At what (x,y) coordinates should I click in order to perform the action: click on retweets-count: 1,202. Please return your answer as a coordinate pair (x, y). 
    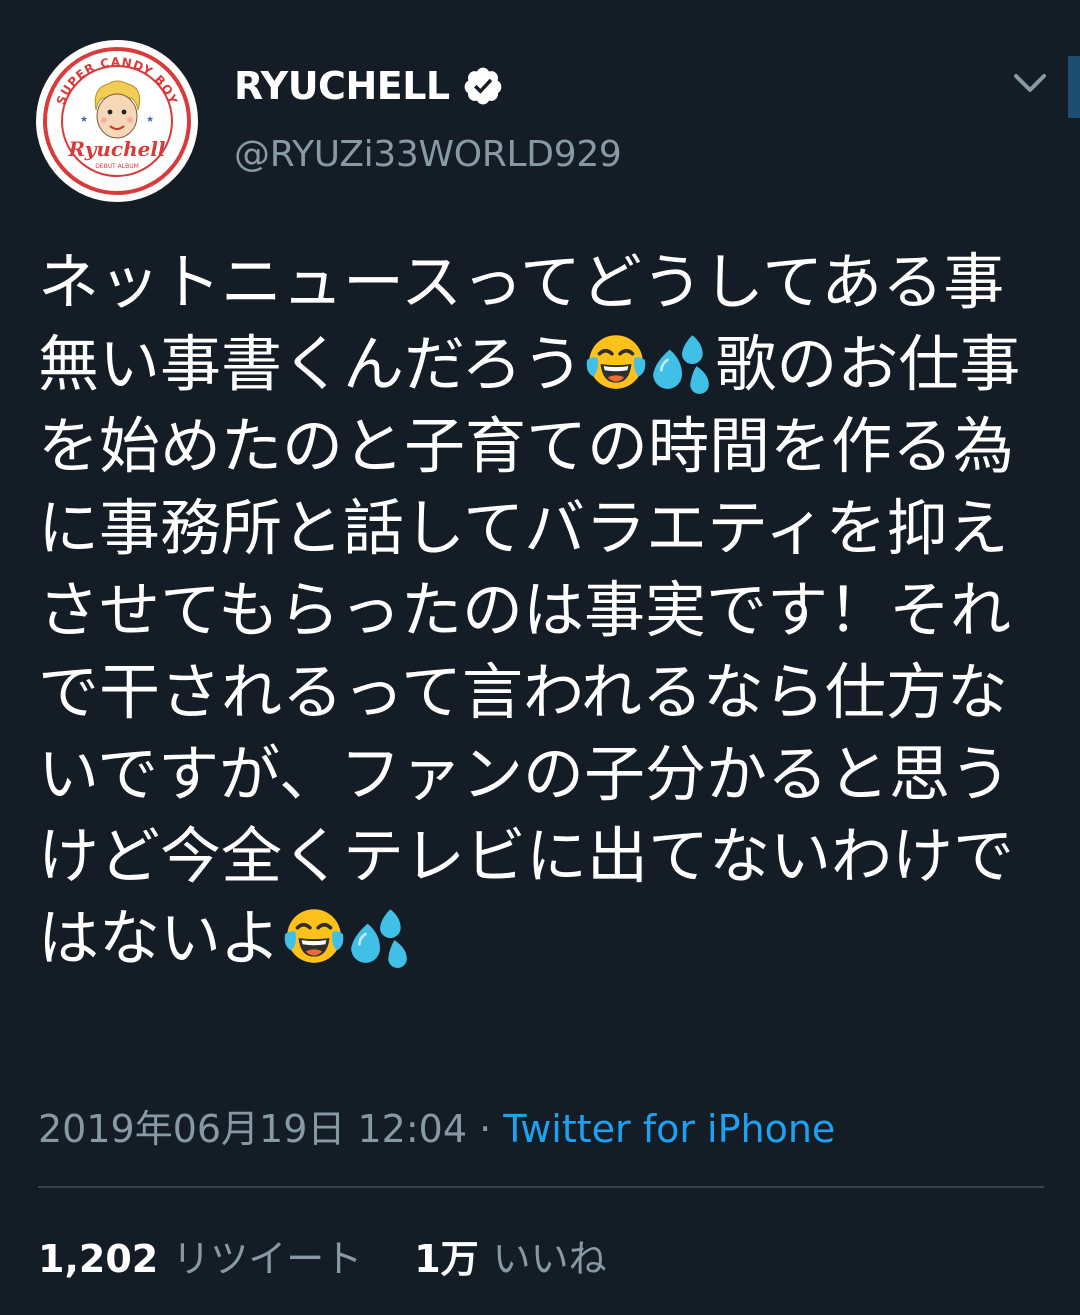
    Looking at the image, I should click on (98, 1259).